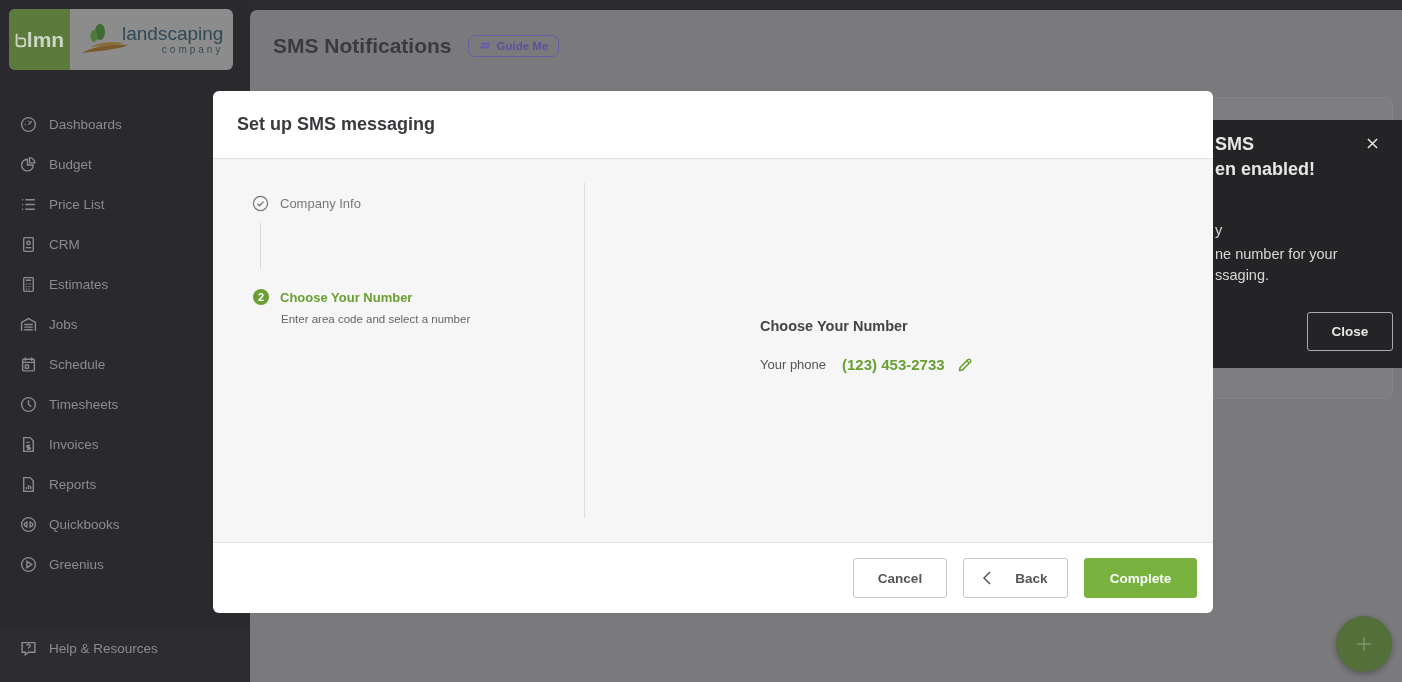 This screenshot has width=1402, height=682. What do you see at coordinates (1265, 169) in the screenshot?
I see `toast-title: en enabled!` at bounding box center [1265, 169].